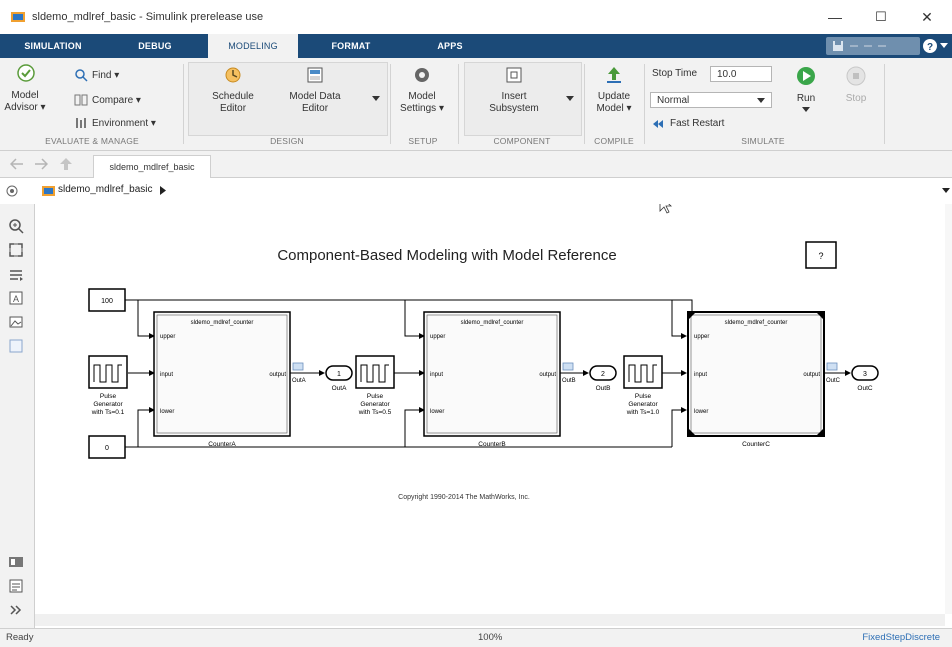 The image size is (952, 647). I want to click on model-tab: sldemo_mdlref_basic, so click(152, 166).